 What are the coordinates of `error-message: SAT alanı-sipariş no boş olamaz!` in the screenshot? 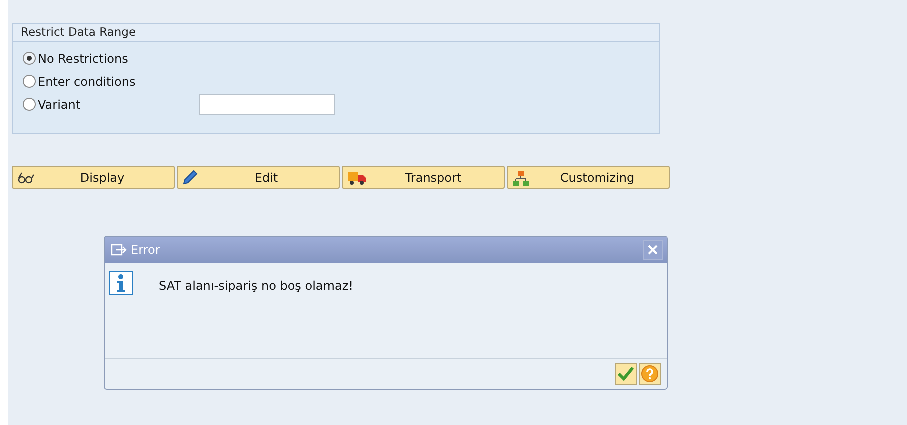 It's located at (256, 286).